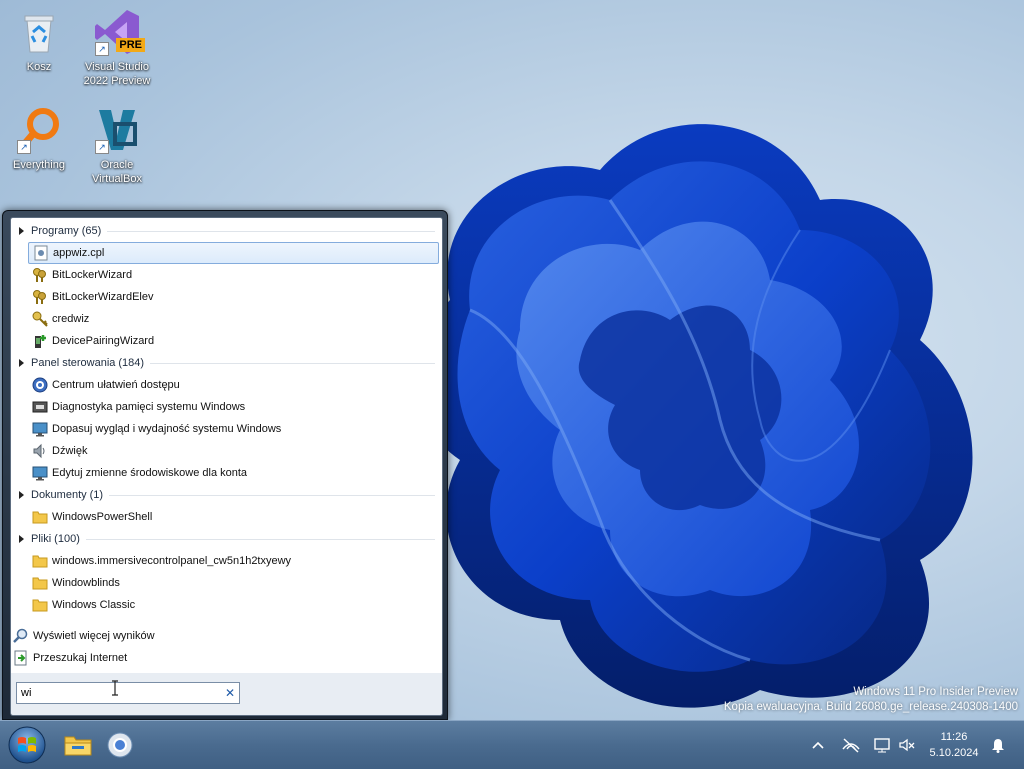 Image resolution: width=1024 pixels, height=769 pixels. Describe the element at coordinates (92, 275) in the screenshot. I see `result-label: BitLockerWizard` at that location.